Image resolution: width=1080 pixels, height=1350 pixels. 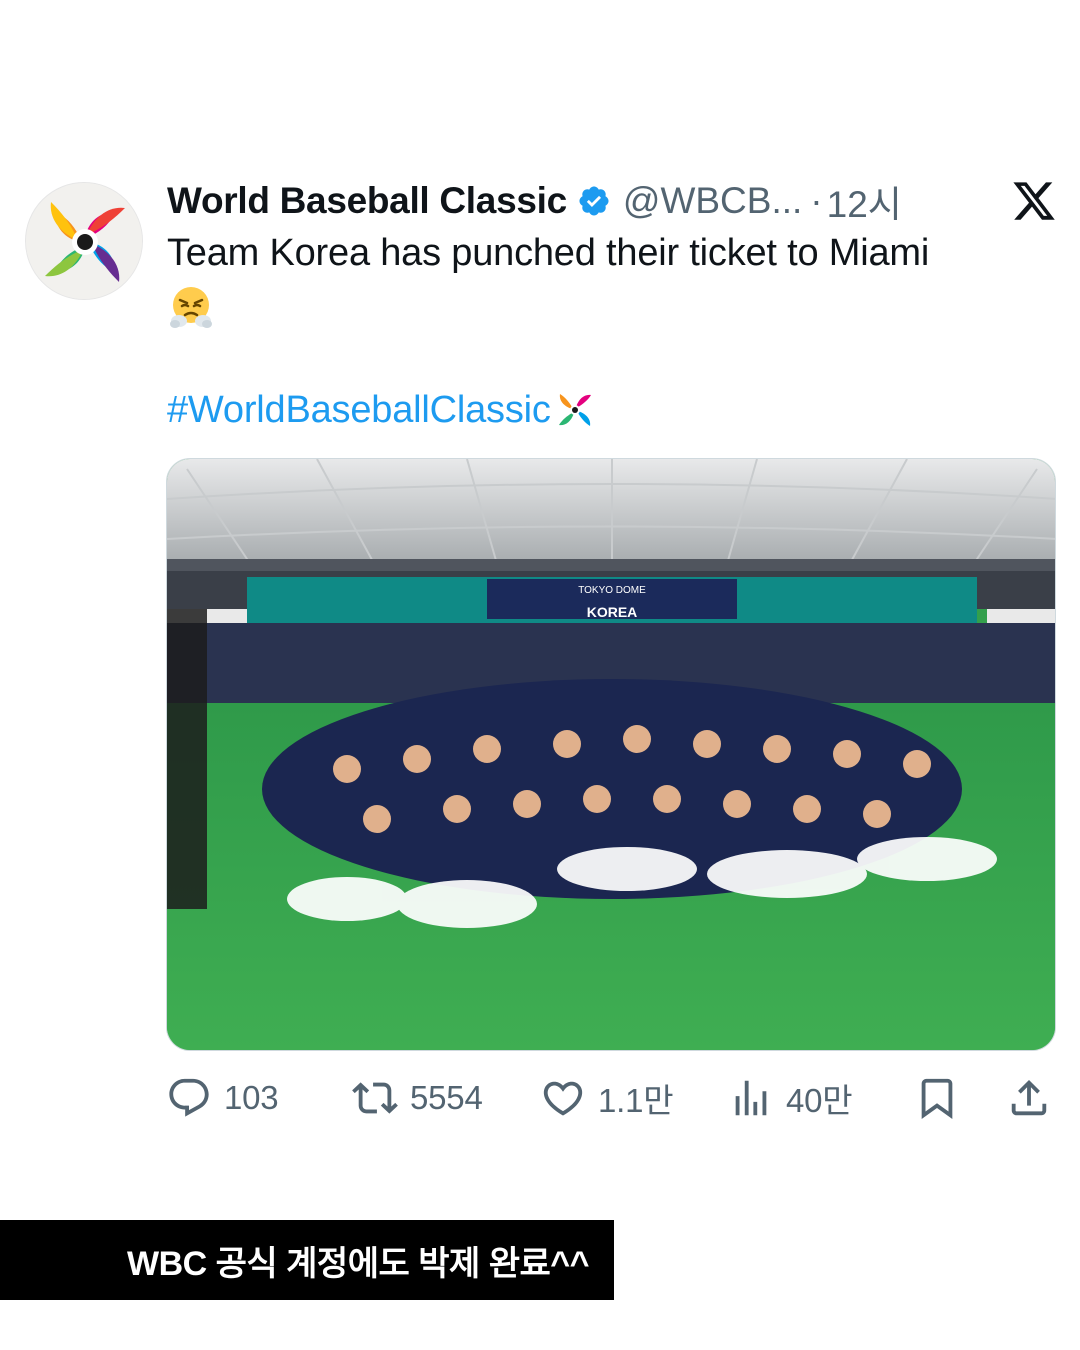 What do you see at coordinates (359, 410) in the screenshot?
I see `hashtag-link: #WorldBaseballClassic` at bounding box center [359, 410].